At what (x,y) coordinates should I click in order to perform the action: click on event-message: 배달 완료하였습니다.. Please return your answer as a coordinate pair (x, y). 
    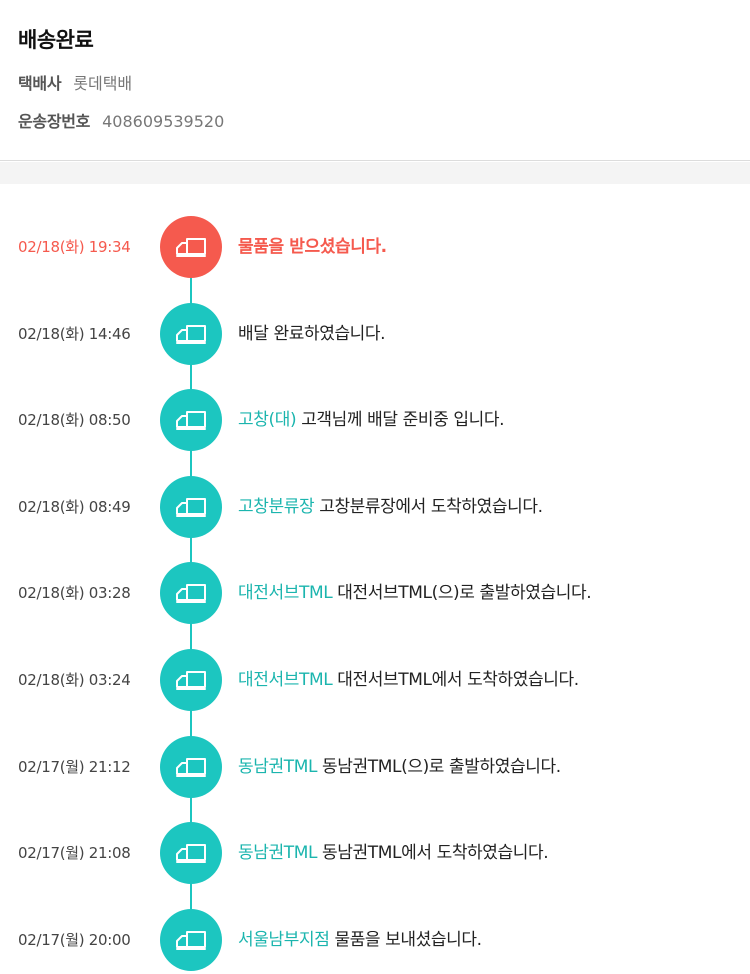
    Looking at the image, I should click on (312, 334).